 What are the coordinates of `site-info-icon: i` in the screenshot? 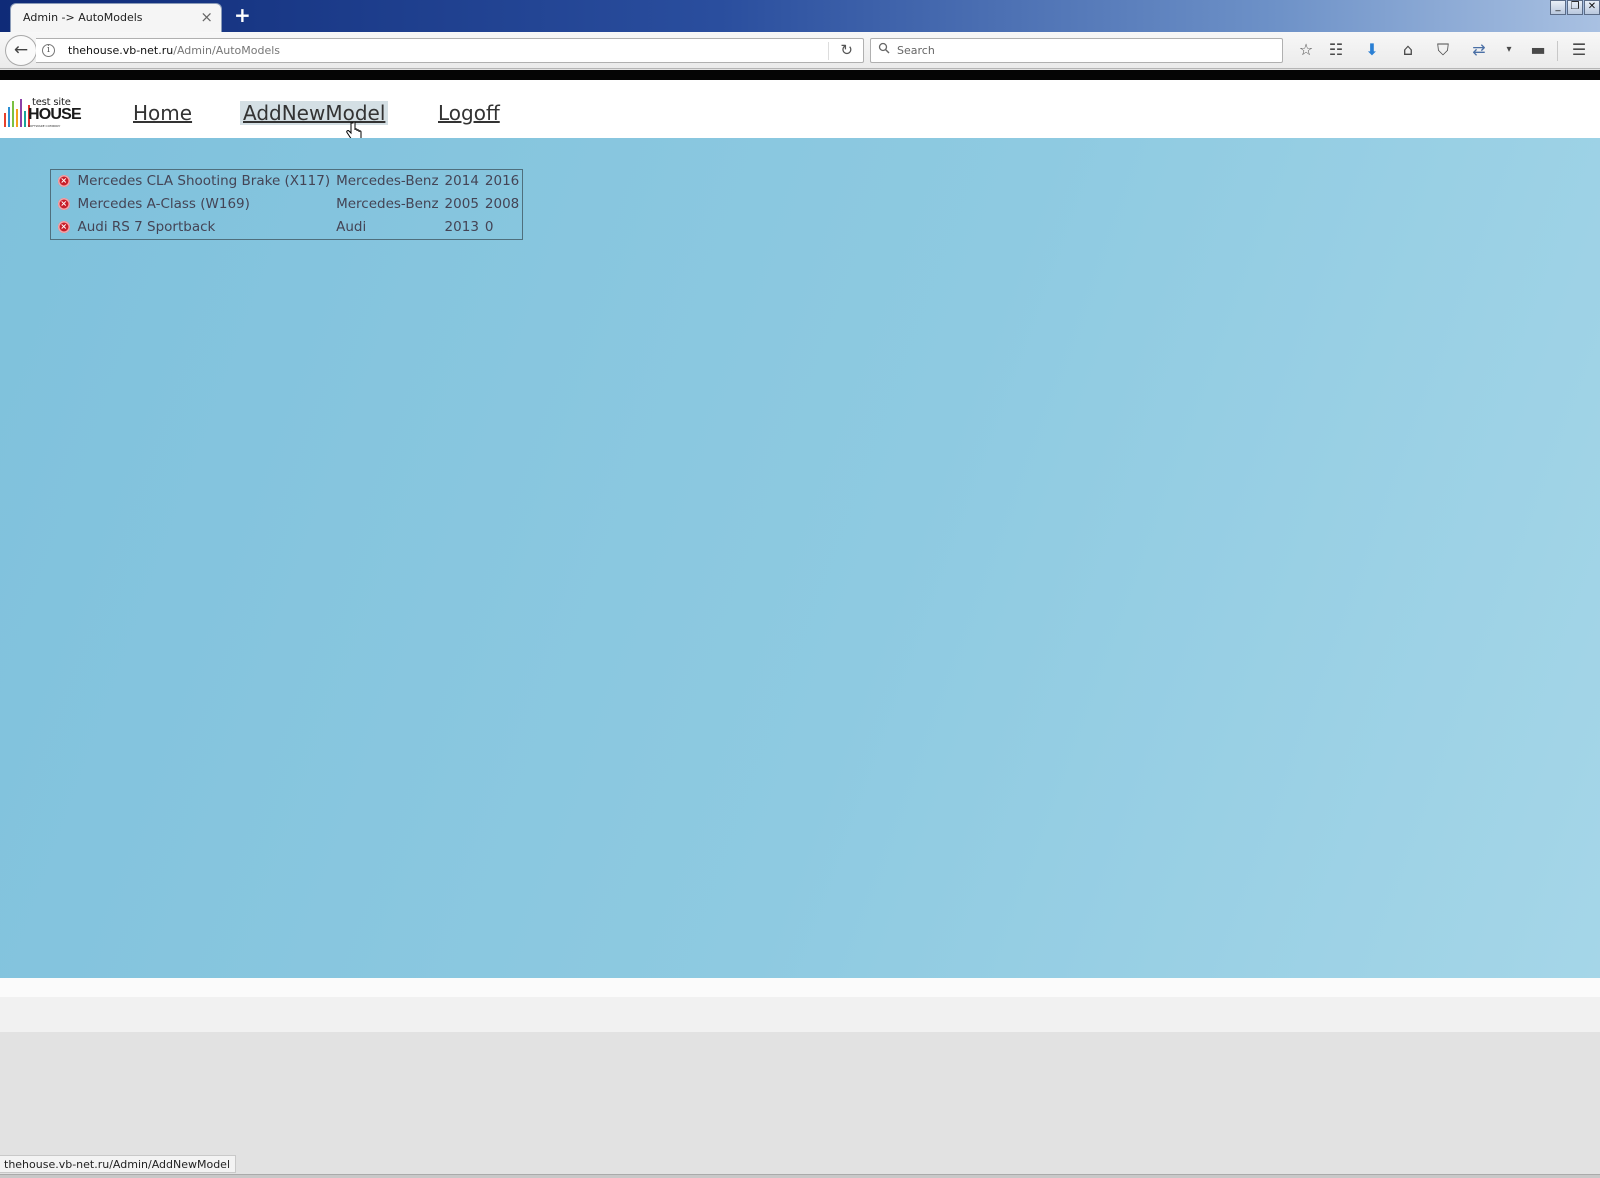 It's located at (48, 50).